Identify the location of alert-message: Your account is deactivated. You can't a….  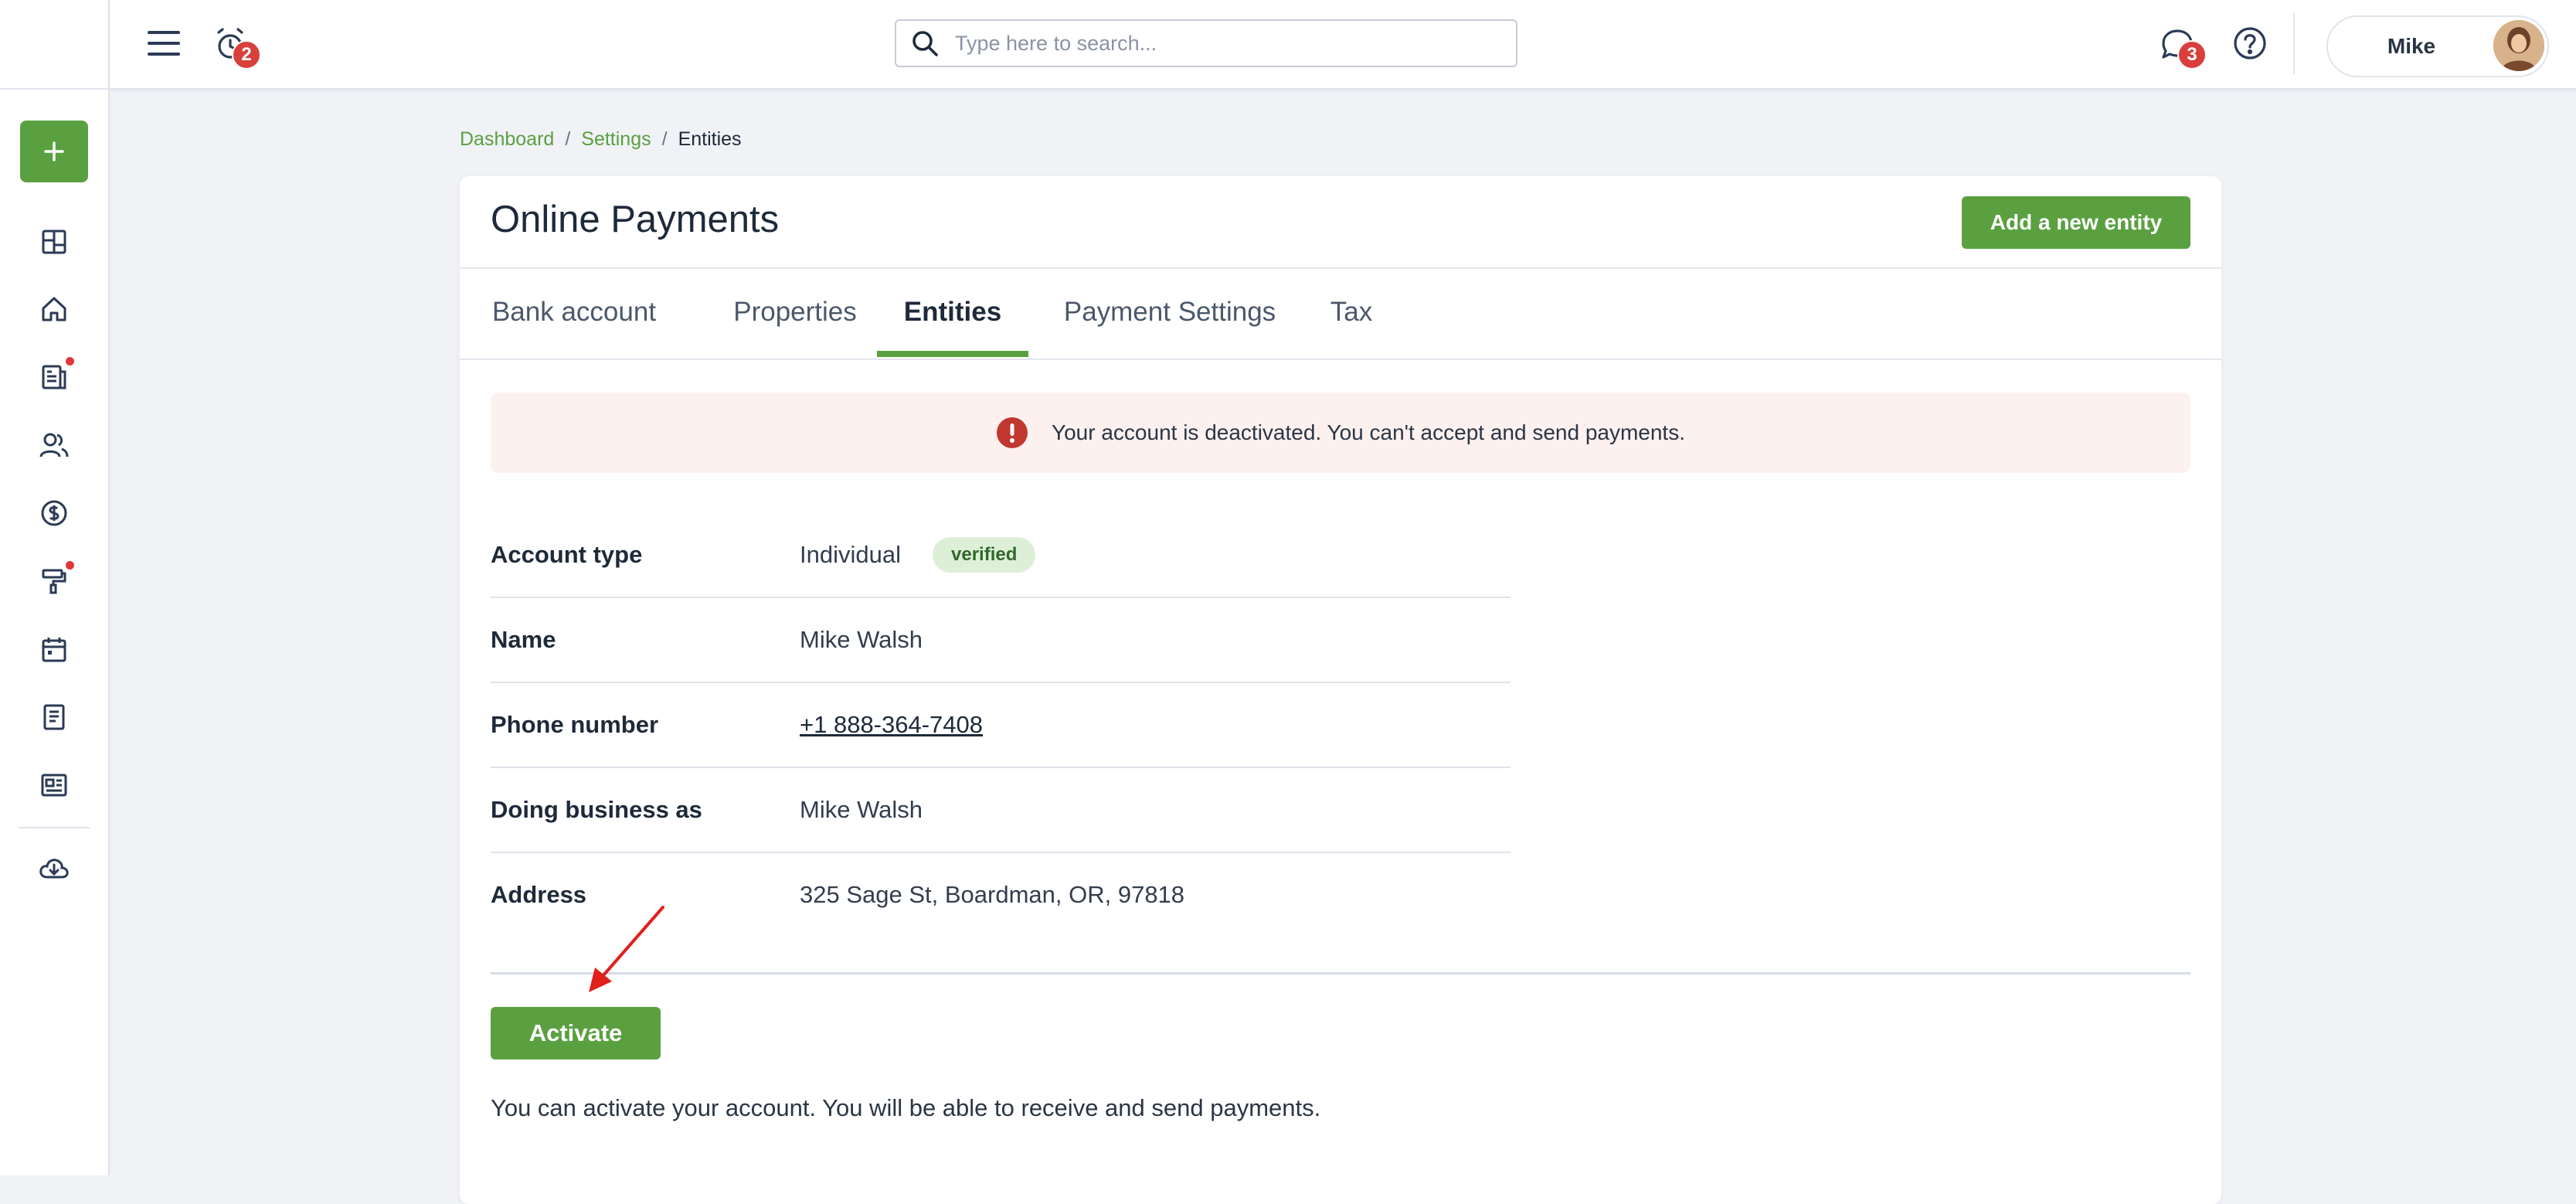
(1368, 432).